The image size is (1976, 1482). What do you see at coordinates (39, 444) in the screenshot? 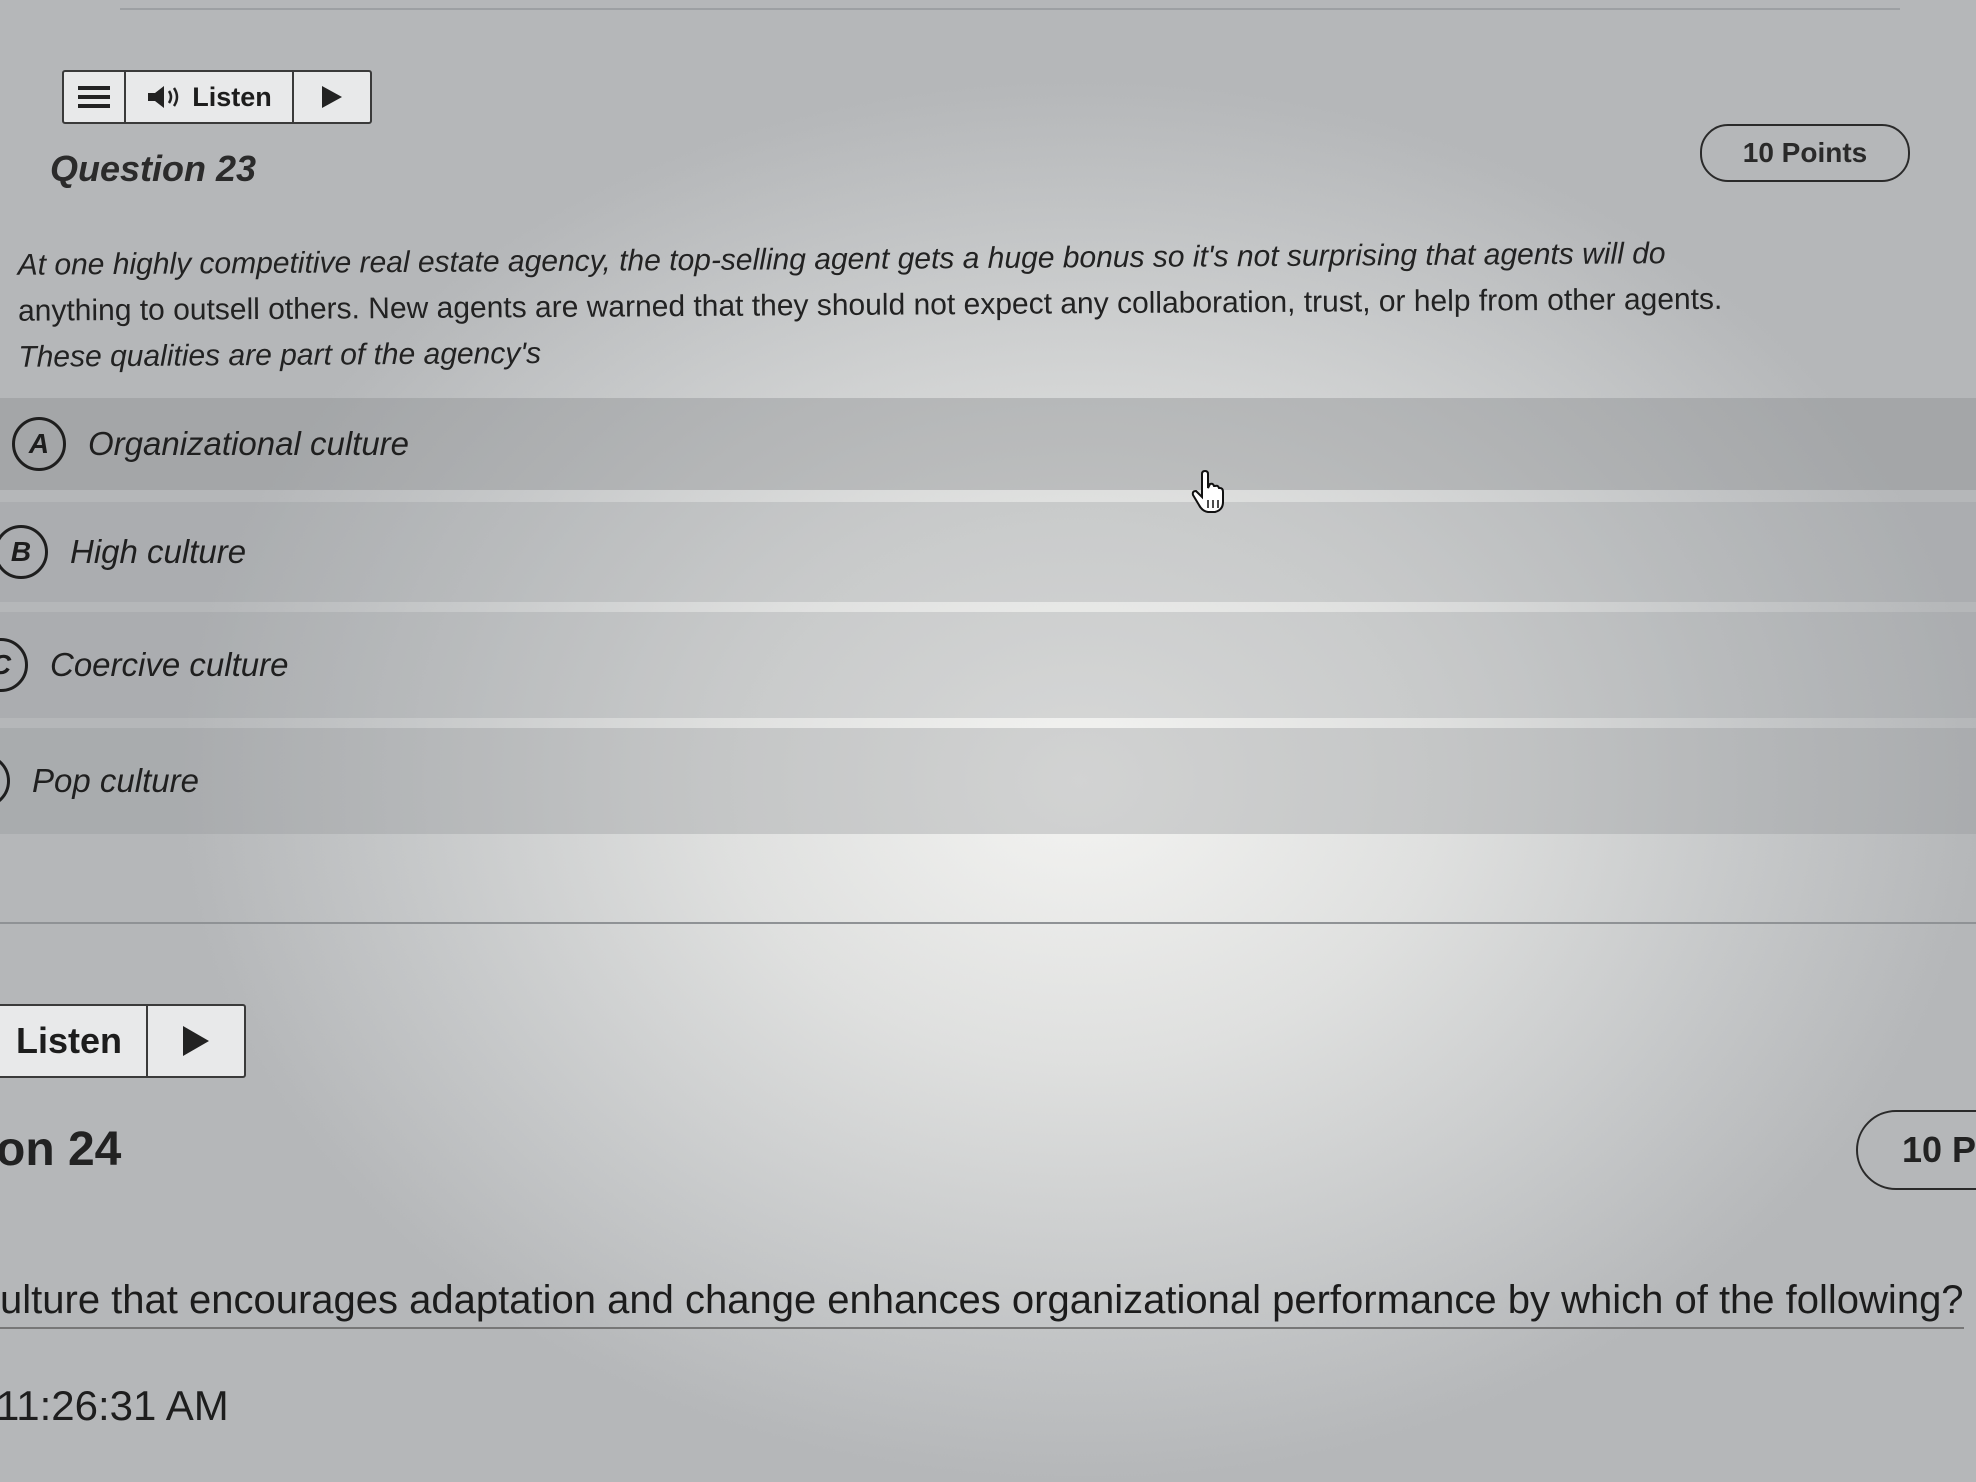
I see `answer-letter-a: A` at bounding box center [39, 444].